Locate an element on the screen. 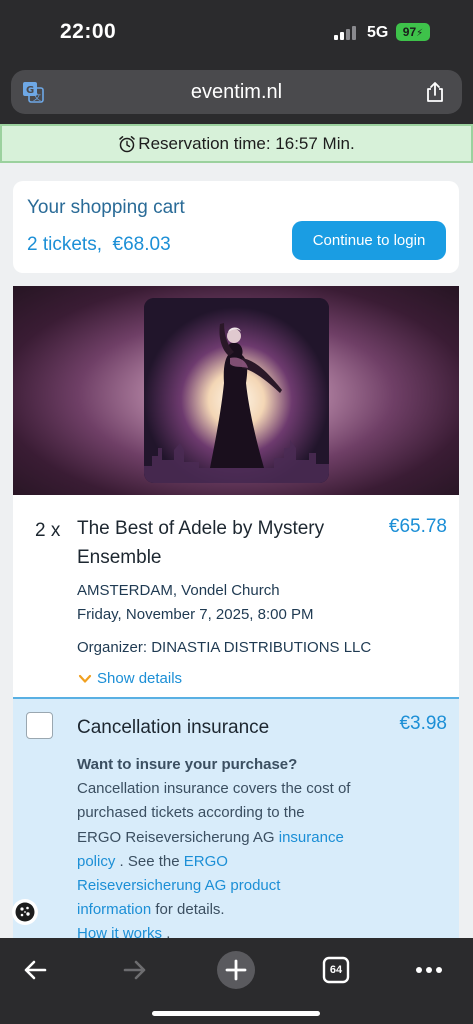 Image resolution: width=473 pixels, height=1024 pixels. insurance-title: Cancellation insurance is located at coordinates (173, 727).